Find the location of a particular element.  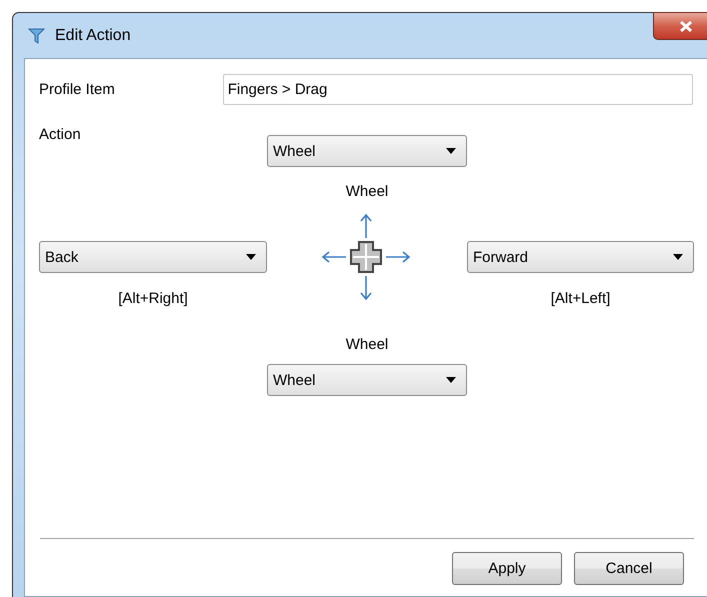

apply-button: Apply is located at coordinates (507, 568).